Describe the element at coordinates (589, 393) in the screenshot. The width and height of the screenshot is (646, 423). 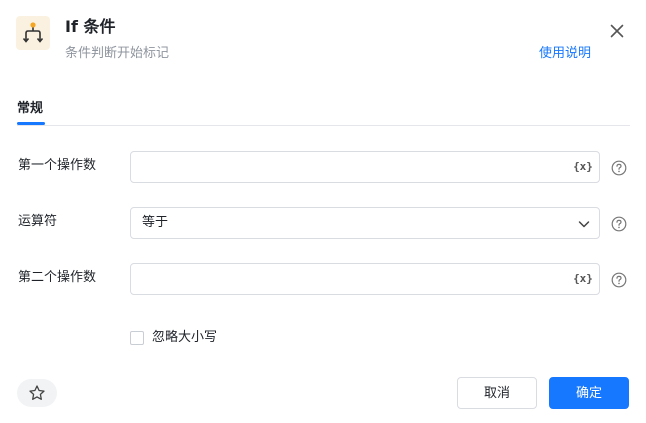
I see `ok-button: 确定` at that location.